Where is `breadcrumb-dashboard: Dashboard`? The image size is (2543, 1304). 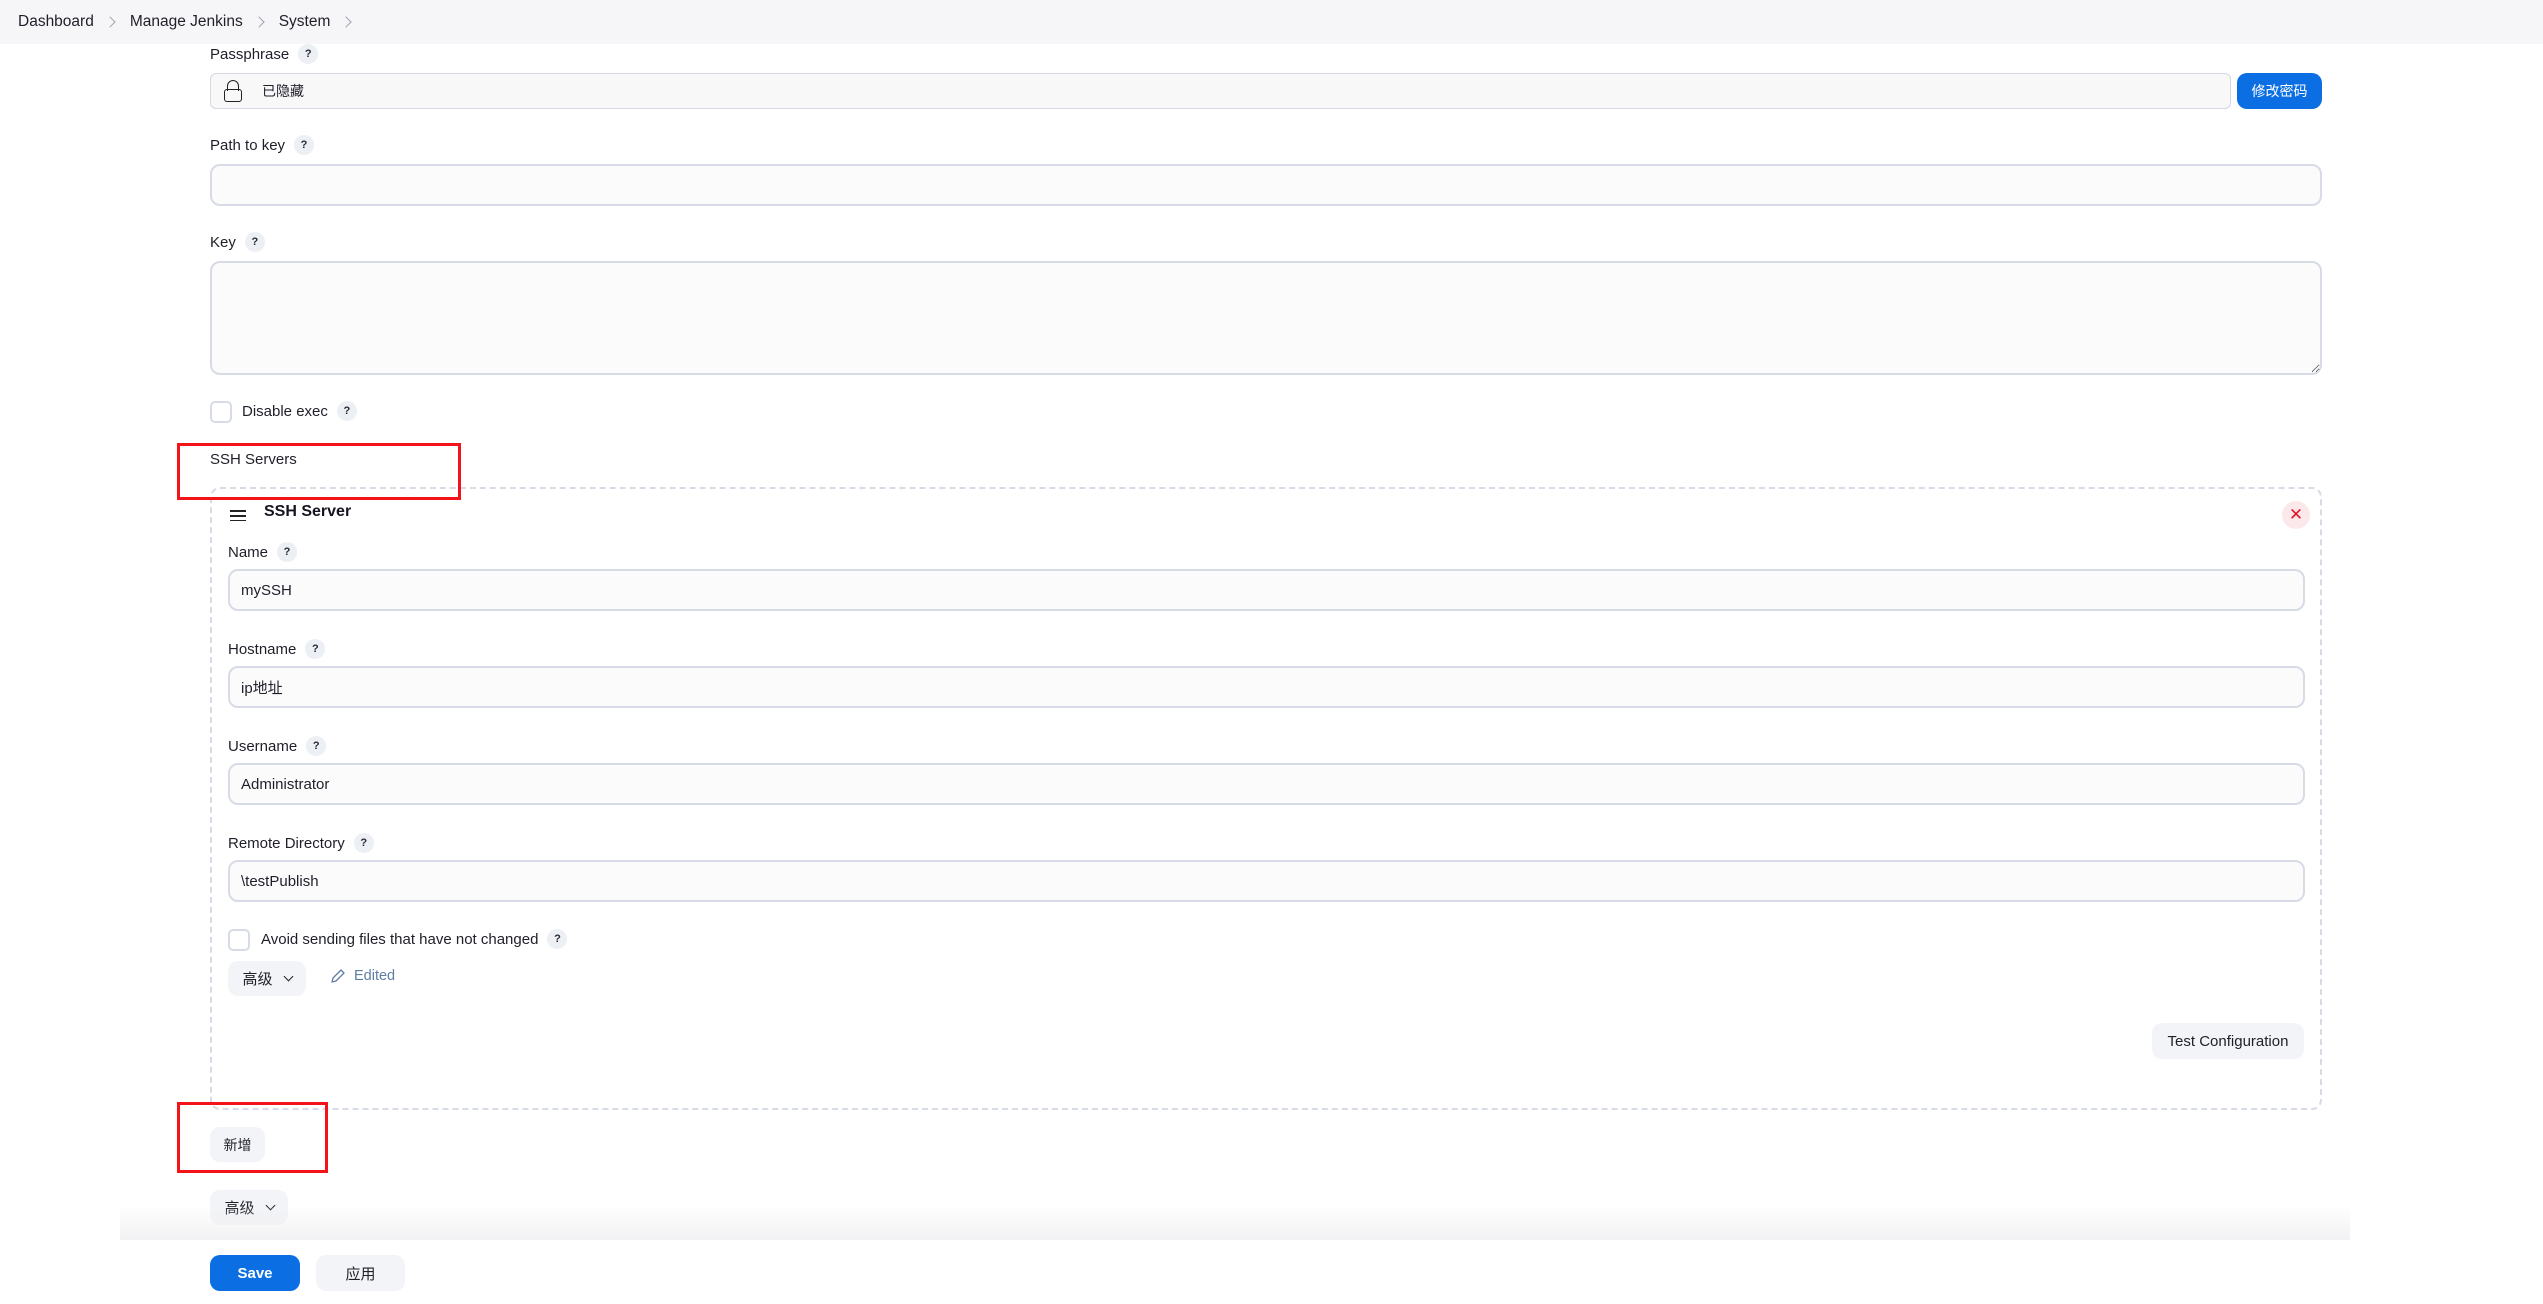 breadcrumb-dashboard: Dashboard is located at coordinates (56, 22).